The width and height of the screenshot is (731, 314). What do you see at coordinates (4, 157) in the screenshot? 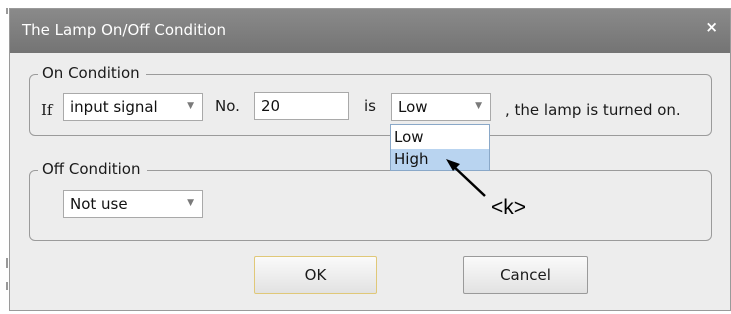
I see `window-left-edge` at bounding box center [4, 157].